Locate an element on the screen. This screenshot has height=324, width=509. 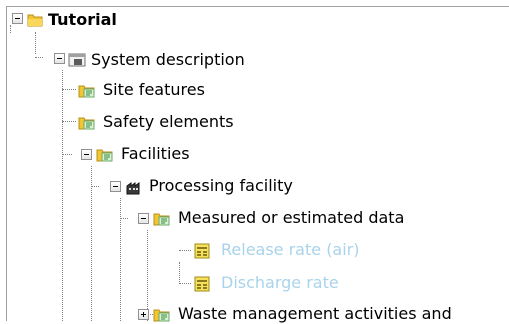
node-label: Facilities is located at coordinates (155, 153).